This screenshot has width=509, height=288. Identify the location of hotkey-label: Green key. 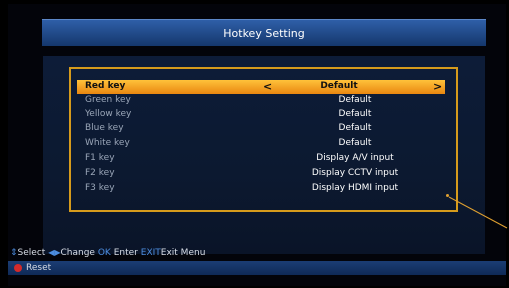
(108, 100).